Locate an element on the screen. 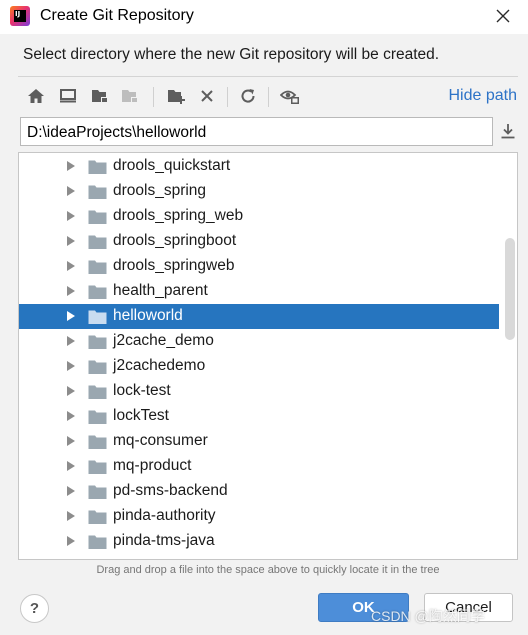 The height and width of the screenshot is (635, 528). tree-item-label: drools_spring_web is located at coordinates (178, 215).